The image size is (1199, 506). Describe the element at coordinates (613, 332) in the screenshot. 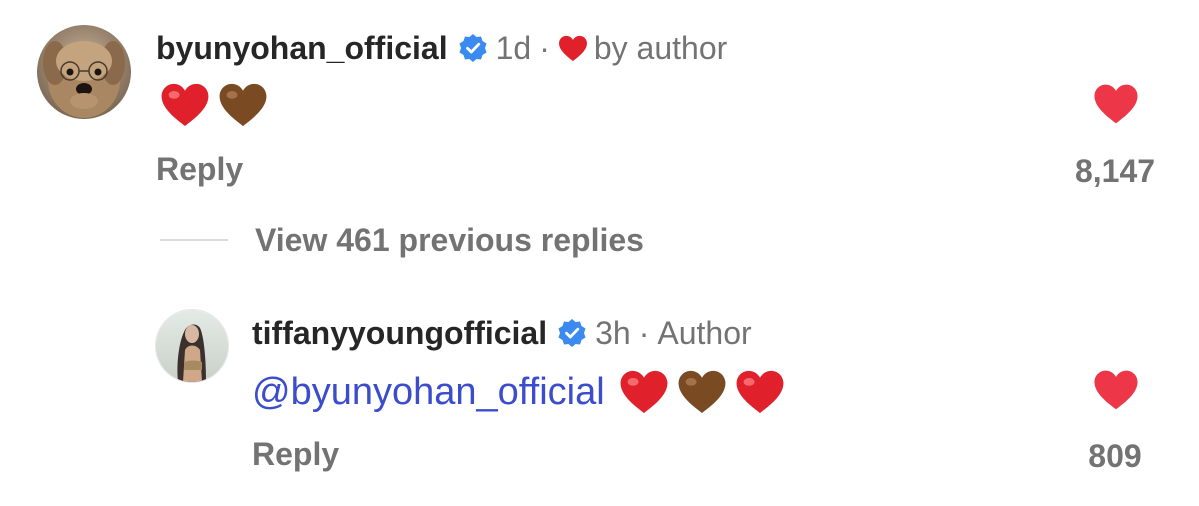

I see `reply-time: 3h` at that location.